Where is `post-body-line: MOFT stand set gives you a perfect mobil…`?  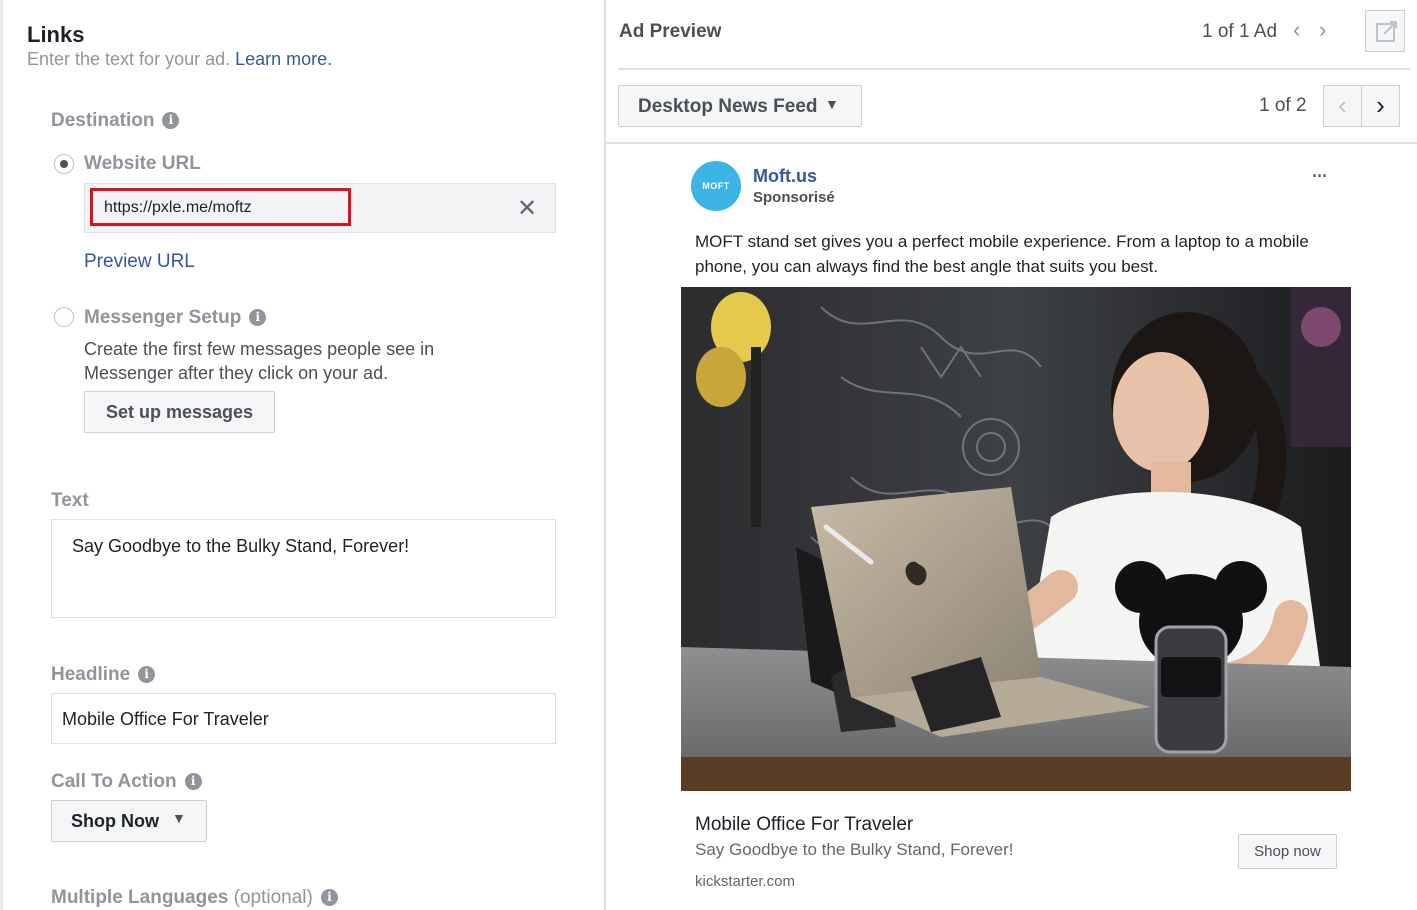
post-body-line: MOFT stand set gives you a perfect mobil… is located at coordinates (1002, 241).